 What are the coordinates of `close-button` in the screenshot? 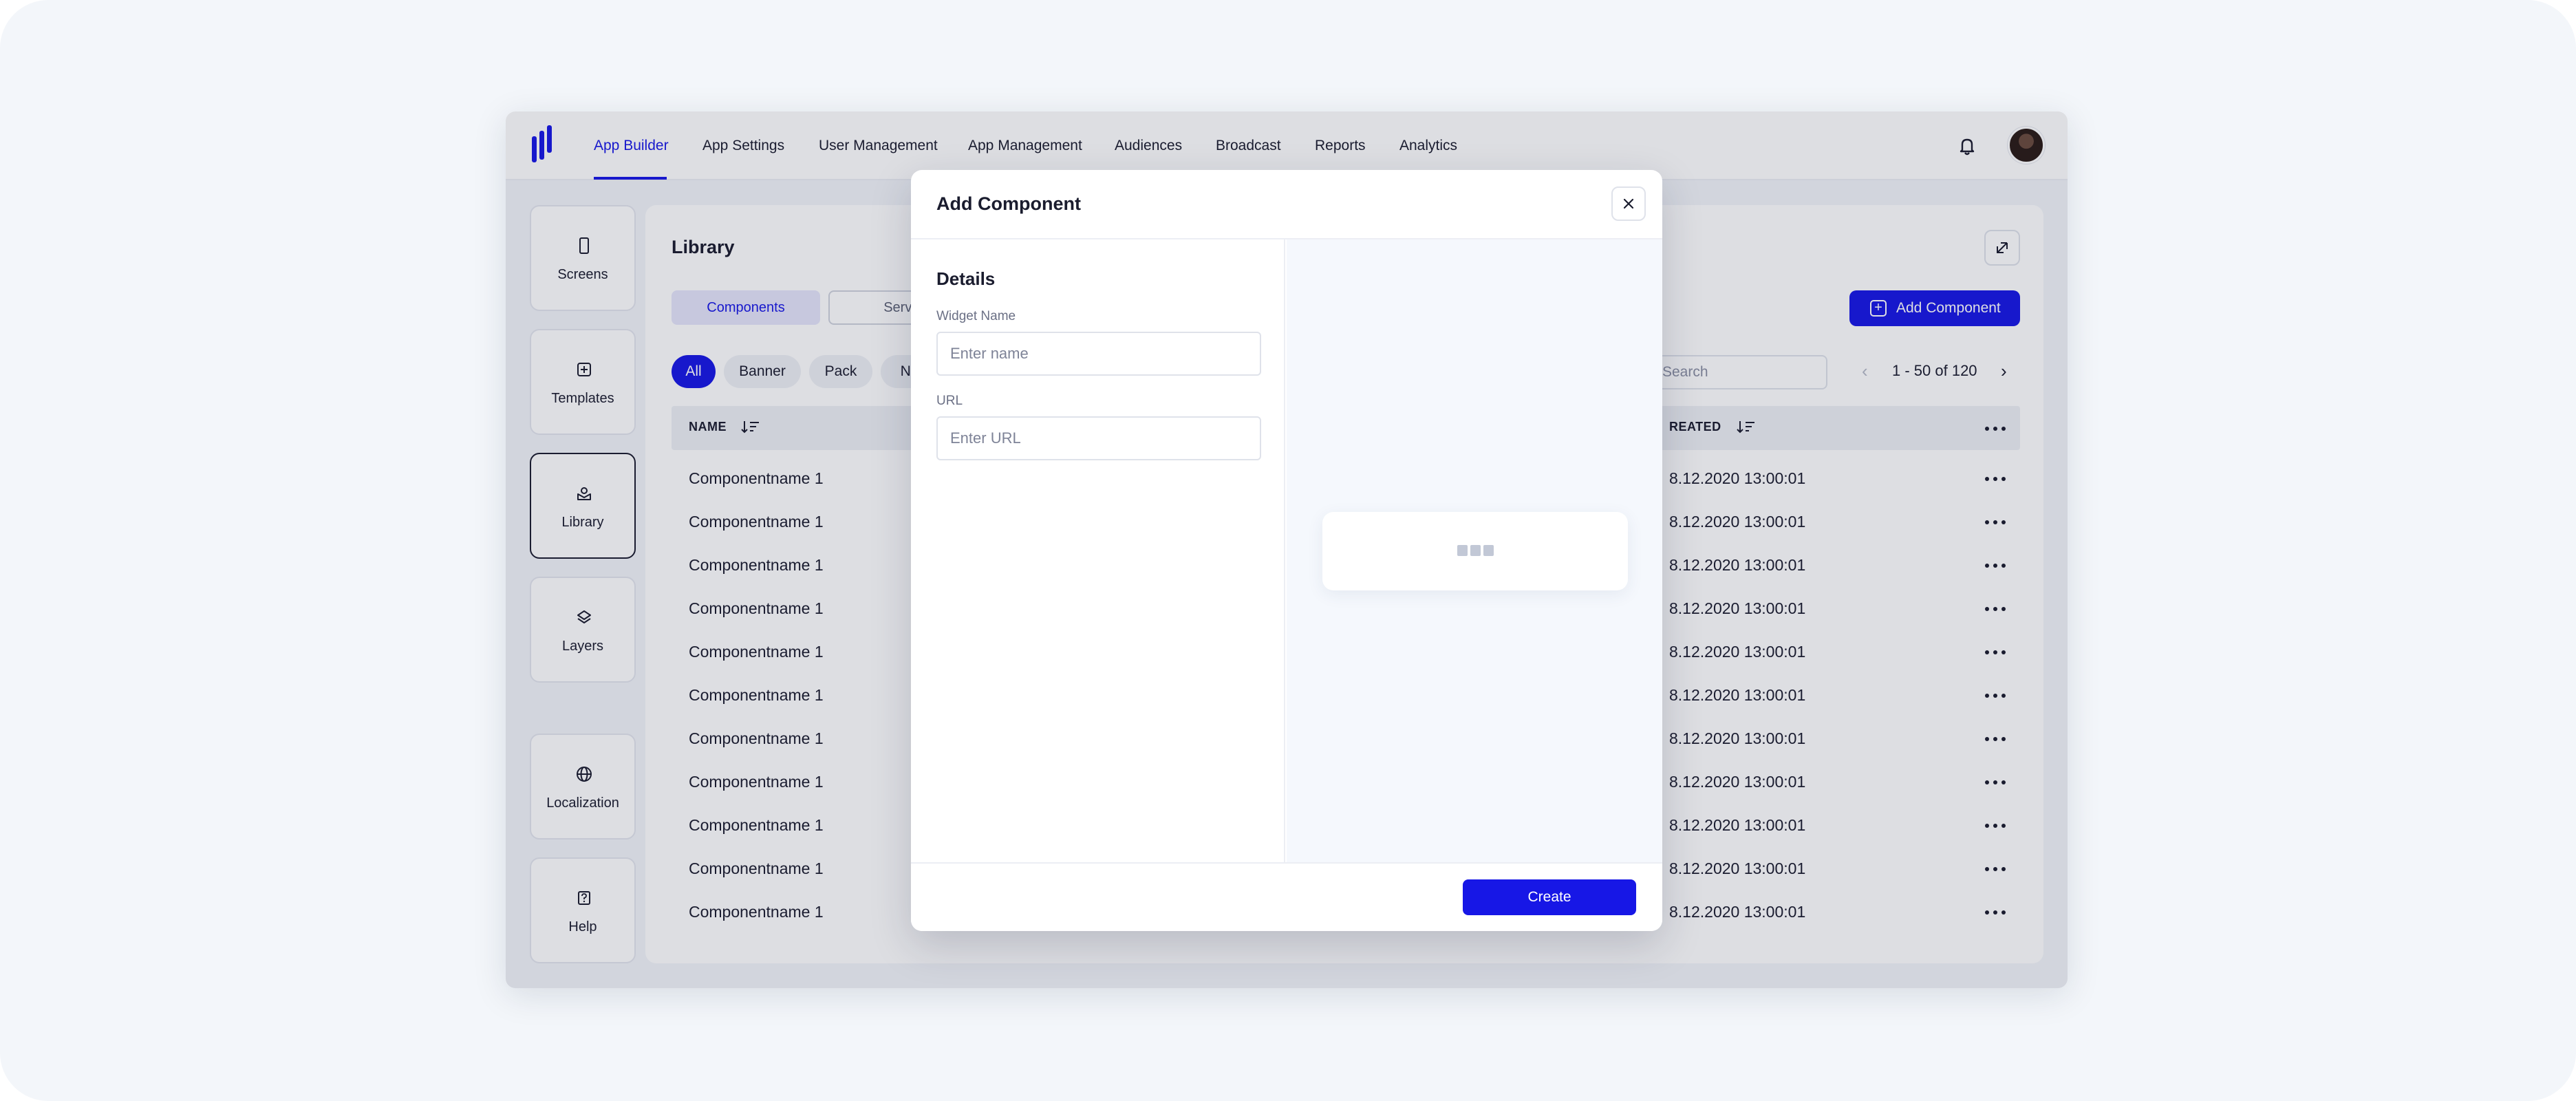 It's located at (1629, 203).